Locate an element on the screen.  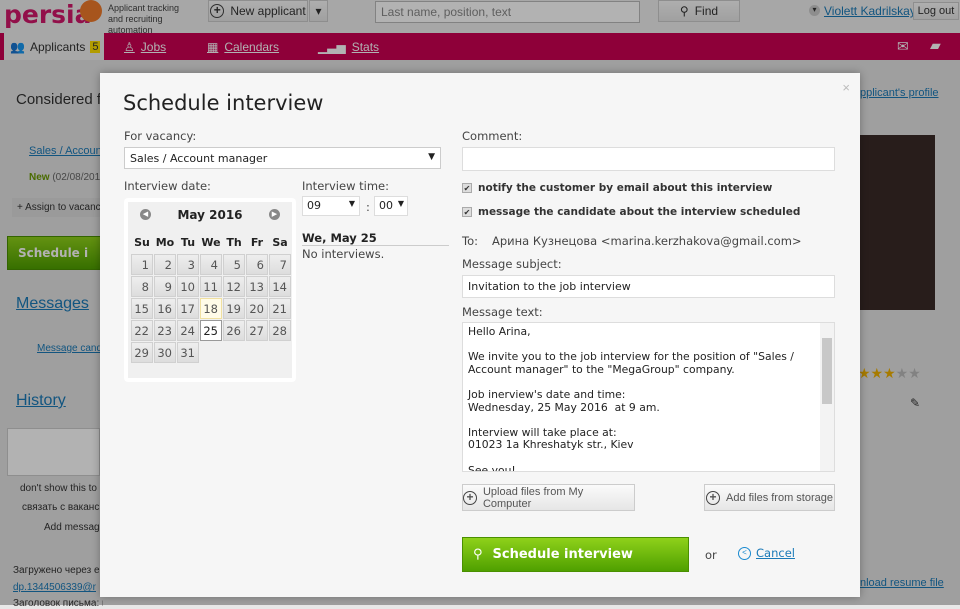
upload-files-button: + Upload files from My Computer is located at coordinates (548, 497).